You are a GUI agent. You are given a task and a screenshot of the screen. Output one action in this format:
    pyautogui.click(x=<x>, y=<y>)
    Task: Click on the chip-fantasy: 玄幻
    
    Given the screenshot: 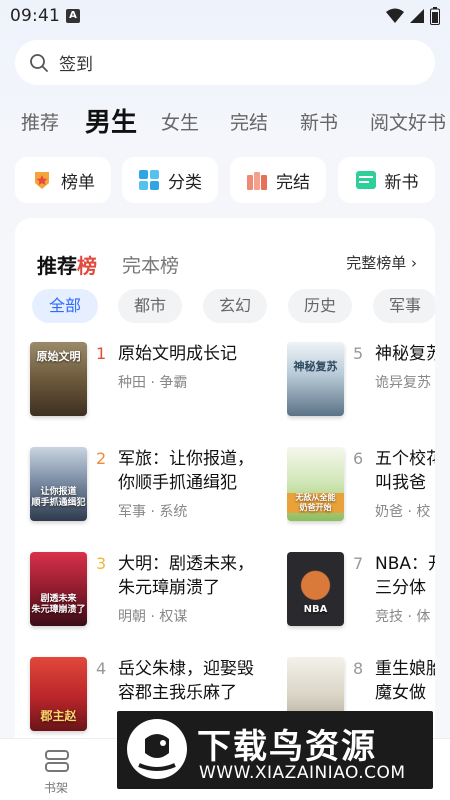 What is the action you would take?
    pyautogui.click(x=235, y=306)
    